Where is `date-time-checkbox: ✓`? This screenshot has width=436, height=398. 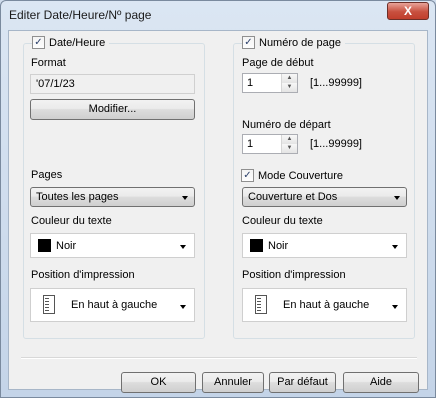
date-time-checkbox: ✓ is located at coordinates (38, 42).